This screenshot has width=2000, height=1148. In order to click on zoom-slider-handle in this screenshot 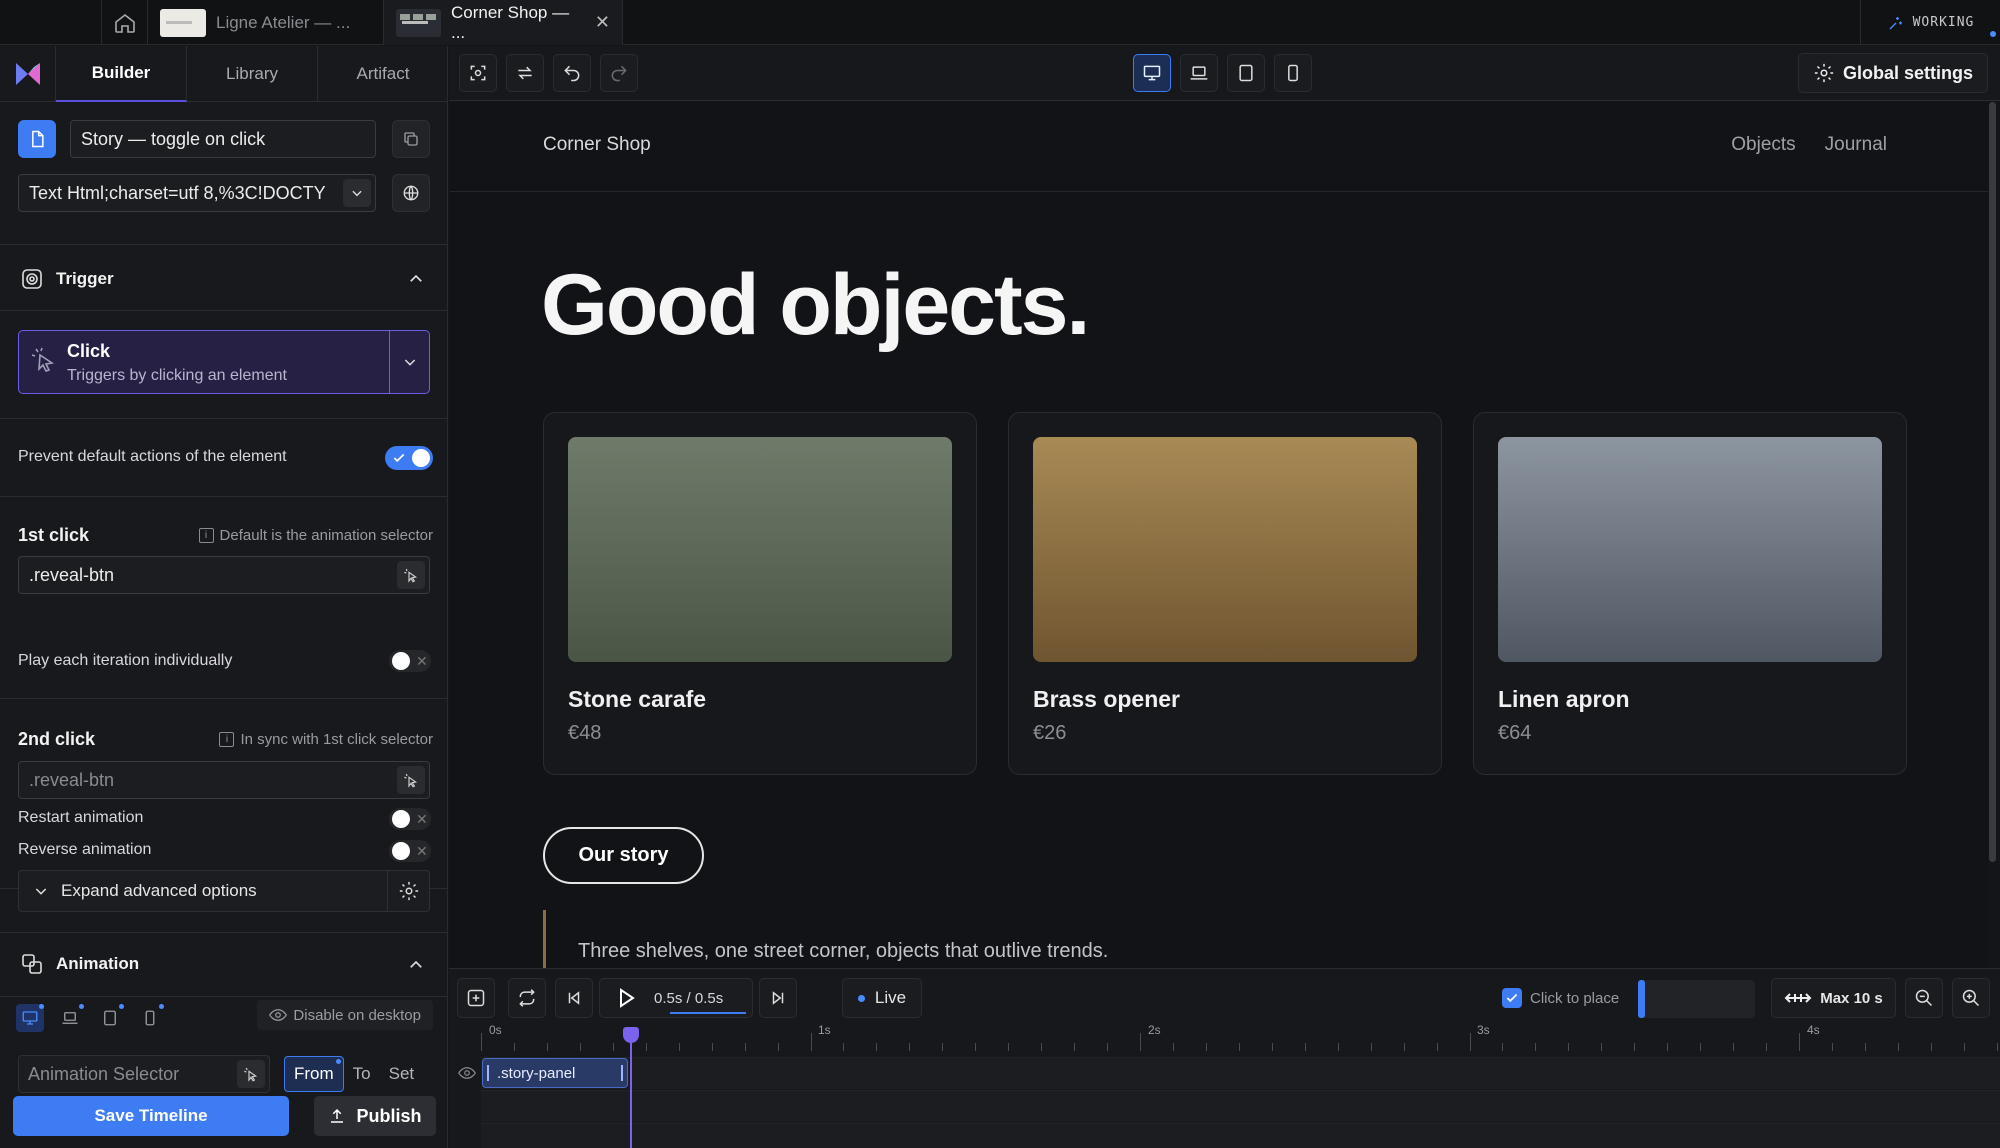, I will do `click(1641, 999)`.